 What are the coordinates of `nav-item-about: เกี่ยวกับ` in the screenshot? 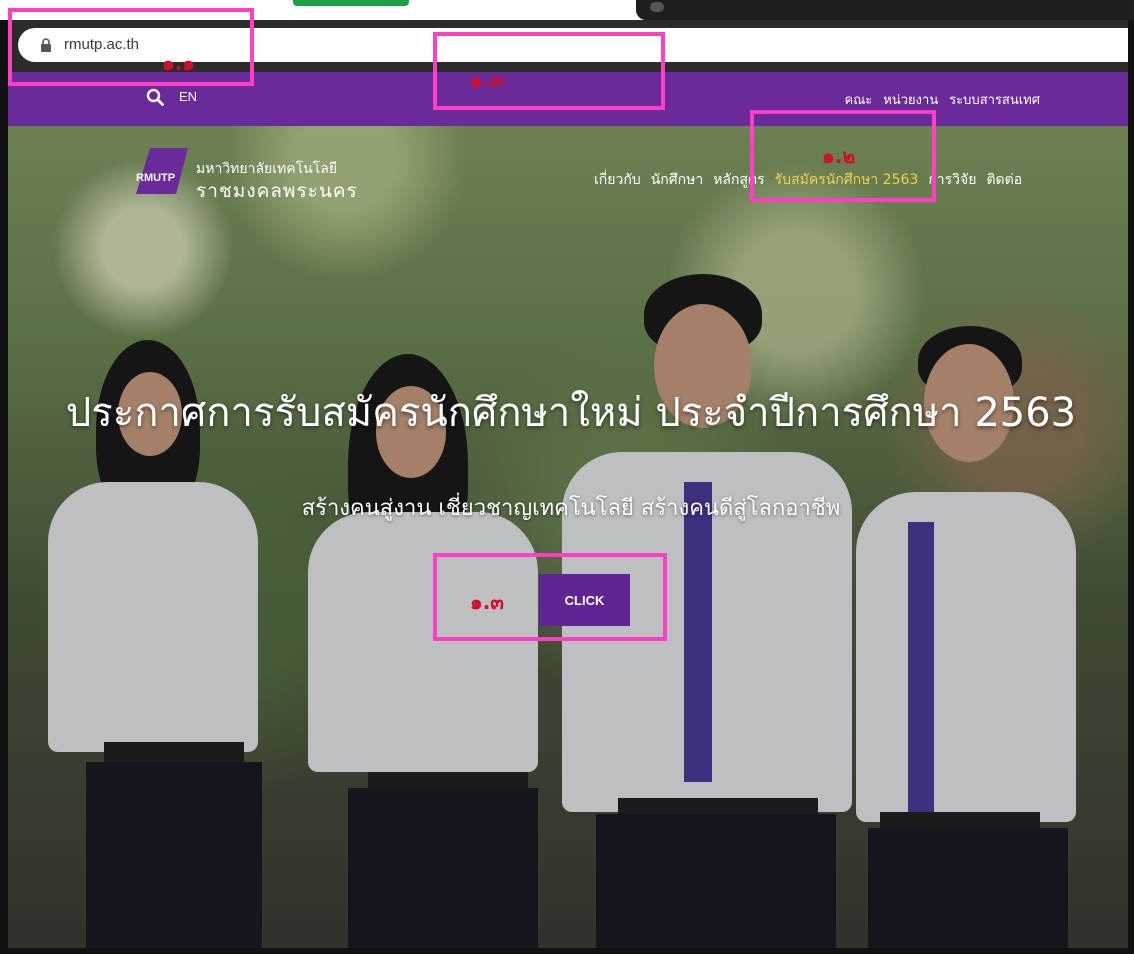 It's located at (617, 180).